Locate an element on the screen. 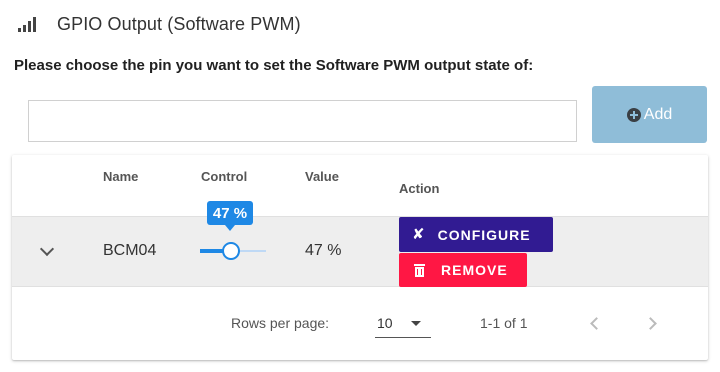  next-page-icon is located at coordinates (650, 323).